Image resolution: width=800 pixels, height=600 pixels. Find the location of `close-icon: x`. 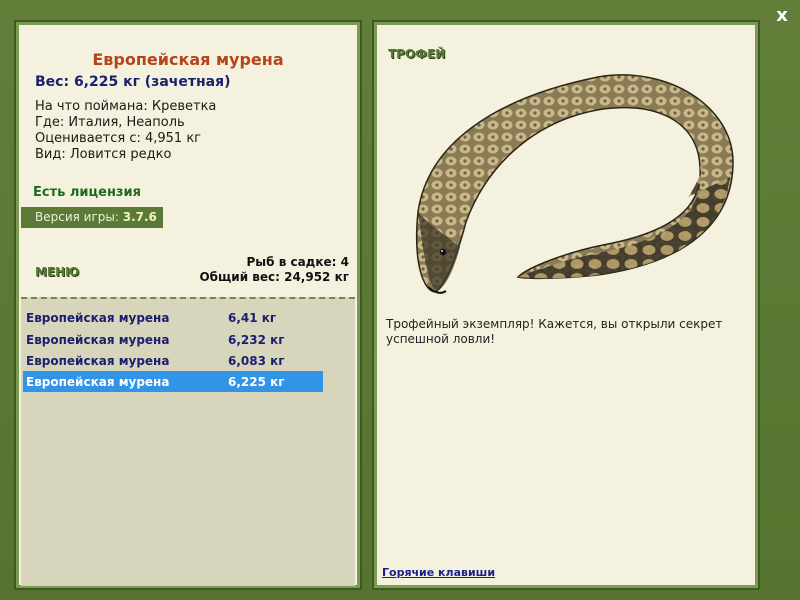

close-icon: x is located at coordinates (782, 15).